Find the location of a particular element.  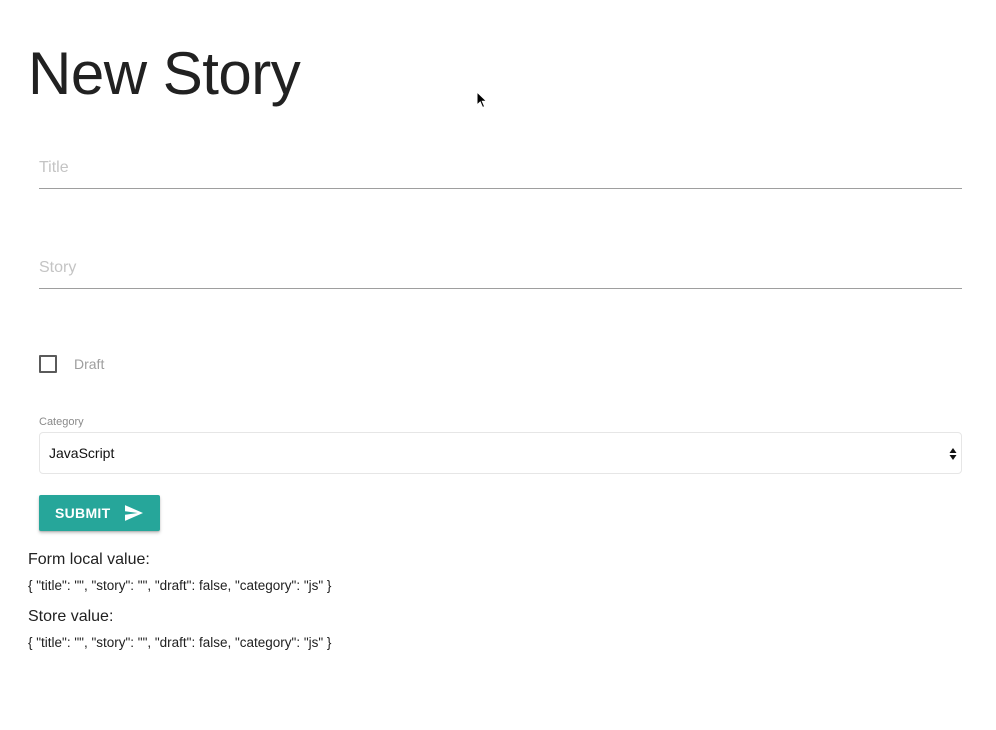

page-title: New Story is located at coordinates (164, 73).